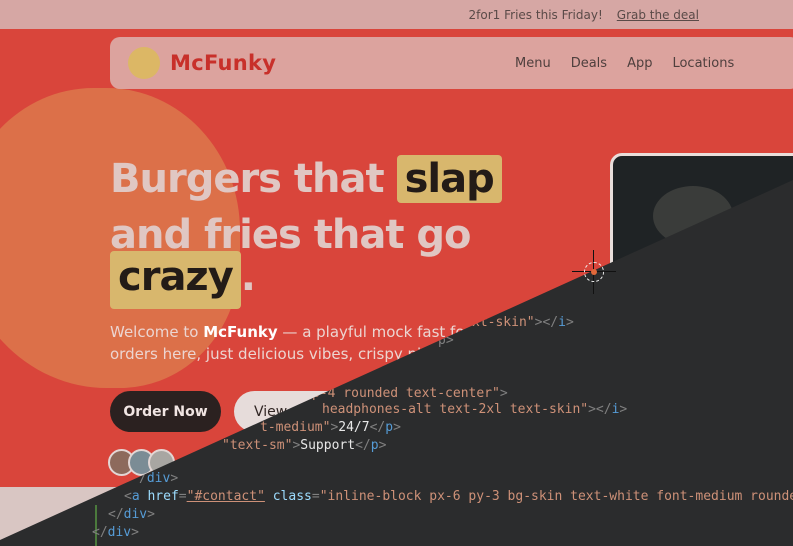 The image size is (793, 546). I want to click on nav-links: Menu Deals App Locations, so click(624, 63).